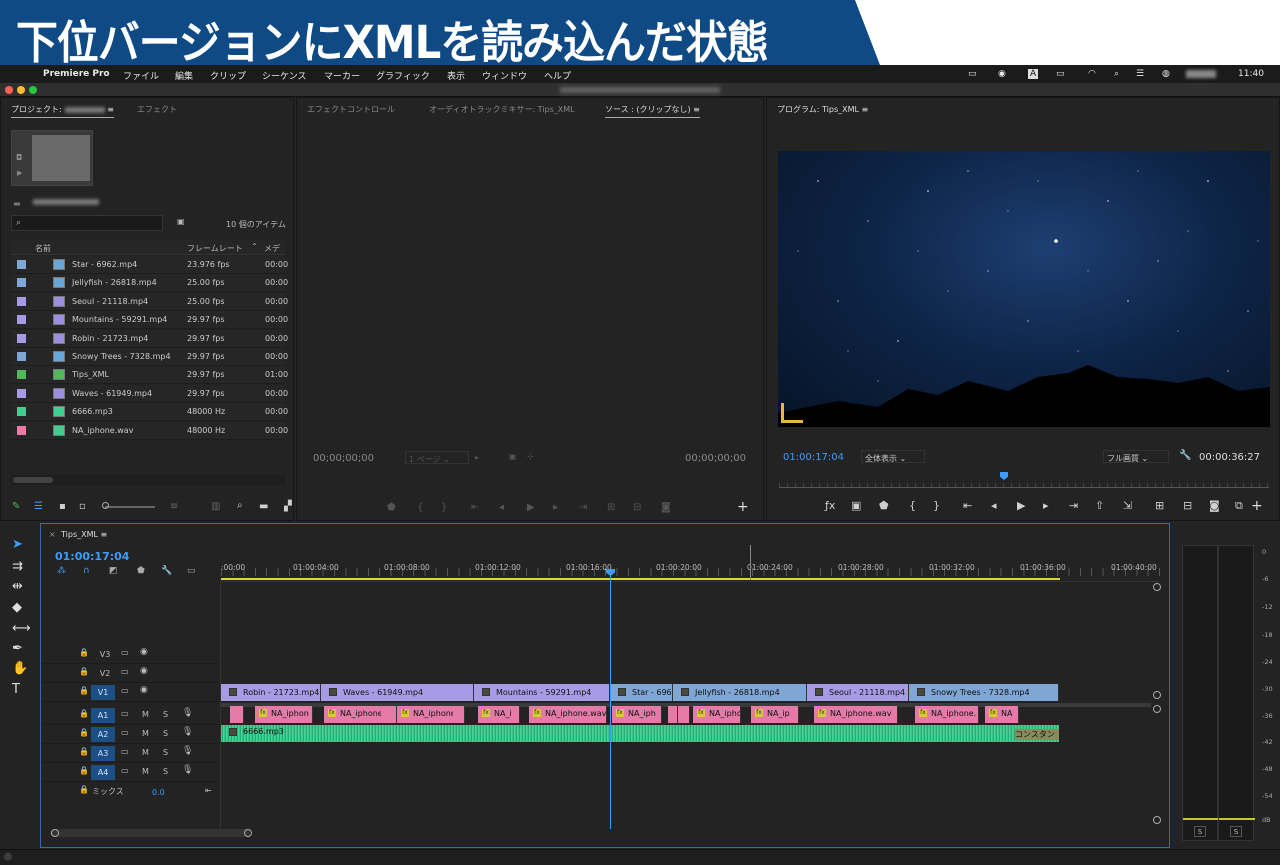 The height and width of the screenshot is (865, 1280). What do you see at coordinates (403, 75) in the screenshot?
I see `menu-graphics: グラフィック` at bounding box center [403, 75].